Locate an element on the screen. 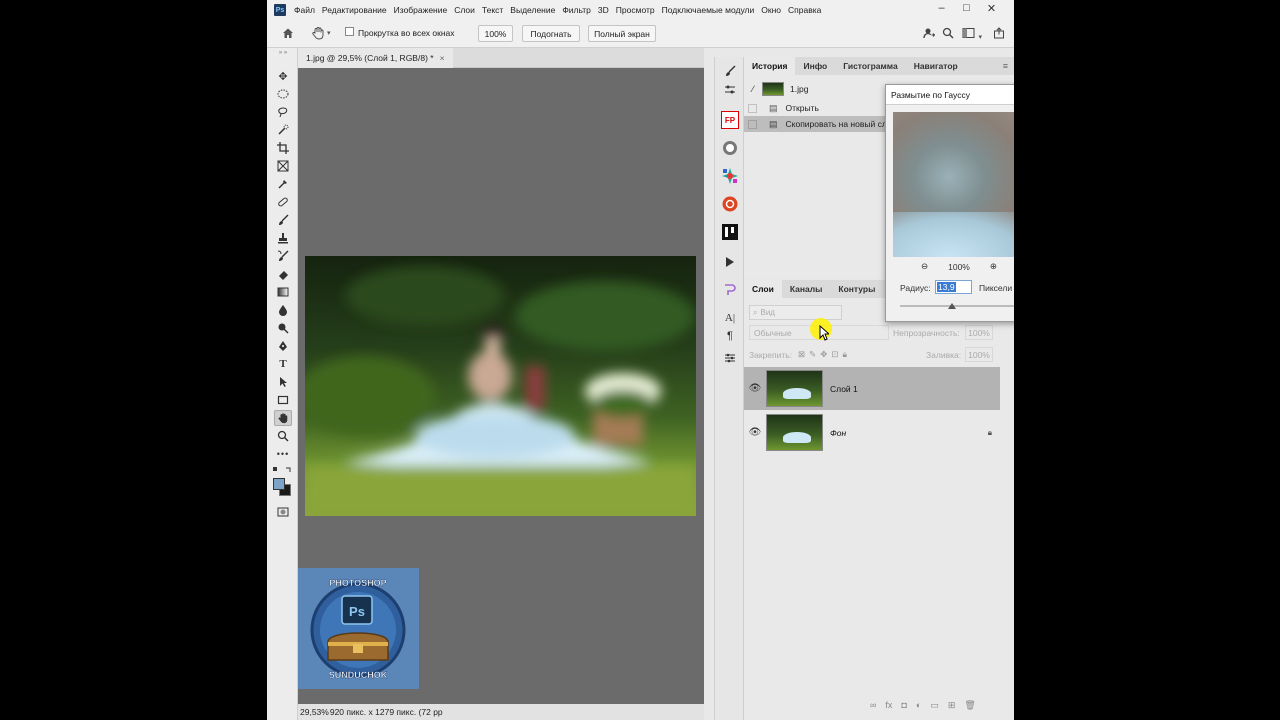 The image size is (1280, 720). brush-presets-icon is located at coordinates (730, 71).